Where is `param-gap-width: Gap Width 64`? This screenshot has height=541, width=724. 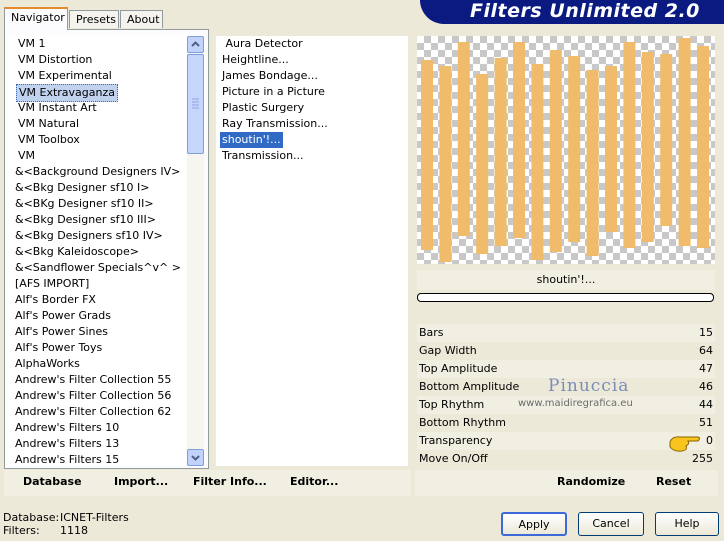
param-gap-width: Gap Width 64 is located at coordinates (566, 351).